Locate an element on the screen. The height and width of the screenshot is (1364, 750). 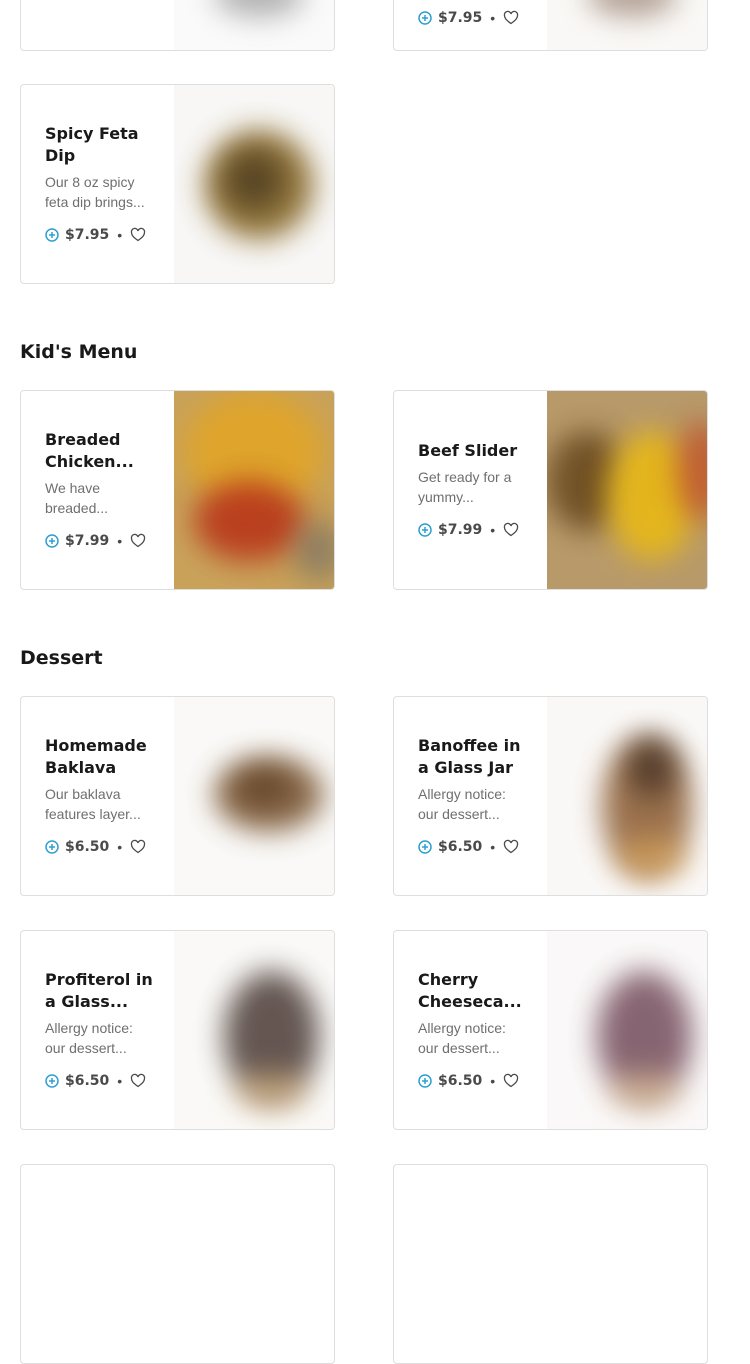
item-name: Homemade Baklava is located at coordinates (96, 756).